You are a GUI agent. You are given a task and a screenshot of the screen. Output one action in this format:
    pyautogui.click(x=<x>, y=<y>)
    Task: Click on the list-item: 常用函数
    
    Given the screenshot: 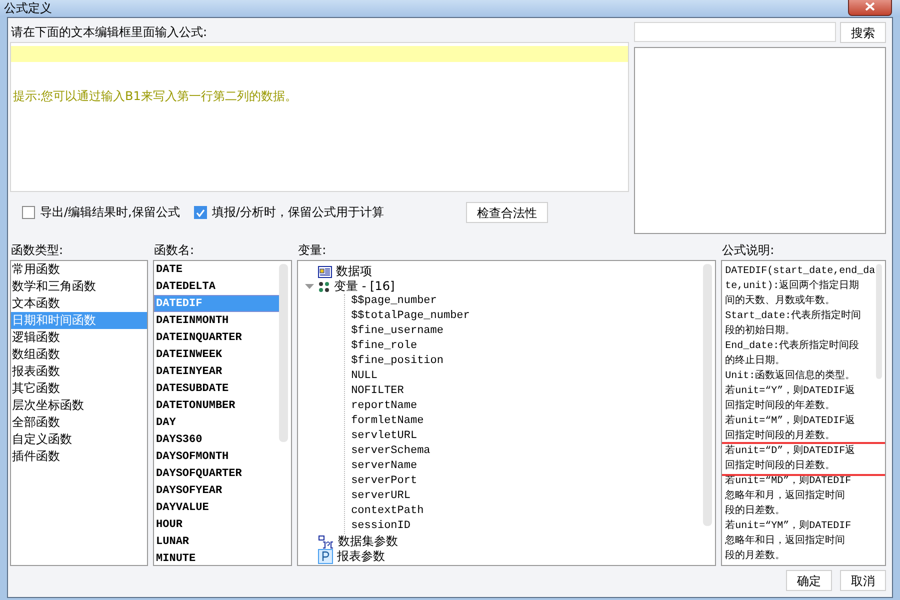 What is the action you would take?
    pyautogui.click(x=79, y=269)
    